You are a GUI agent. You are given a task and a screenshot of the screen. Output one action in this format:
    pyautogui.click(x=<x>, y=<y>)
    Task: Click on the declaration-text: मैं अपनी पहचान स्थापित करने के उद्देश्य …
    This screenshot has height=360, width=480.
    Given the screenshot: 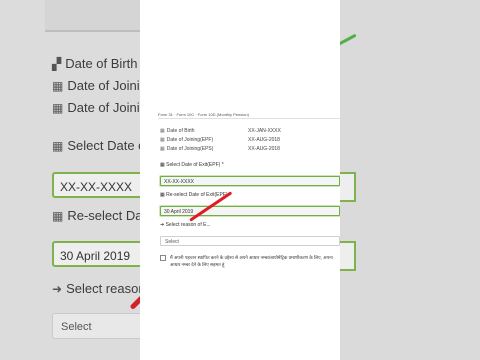 What is the action you would take?
    pyautogui.click(x=251, y=261)
    